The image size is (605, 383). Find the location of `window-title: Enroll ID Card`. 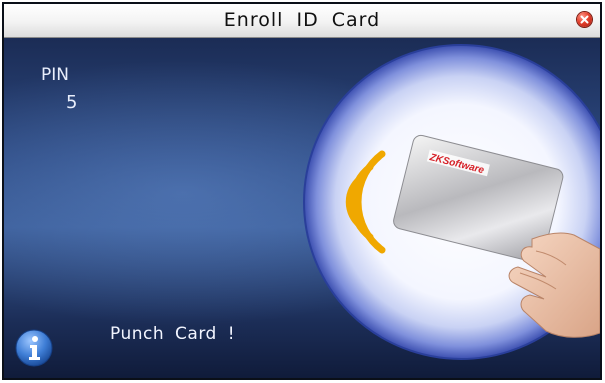

window-title: Enroll ID Card is located at coordinates (302, 20).